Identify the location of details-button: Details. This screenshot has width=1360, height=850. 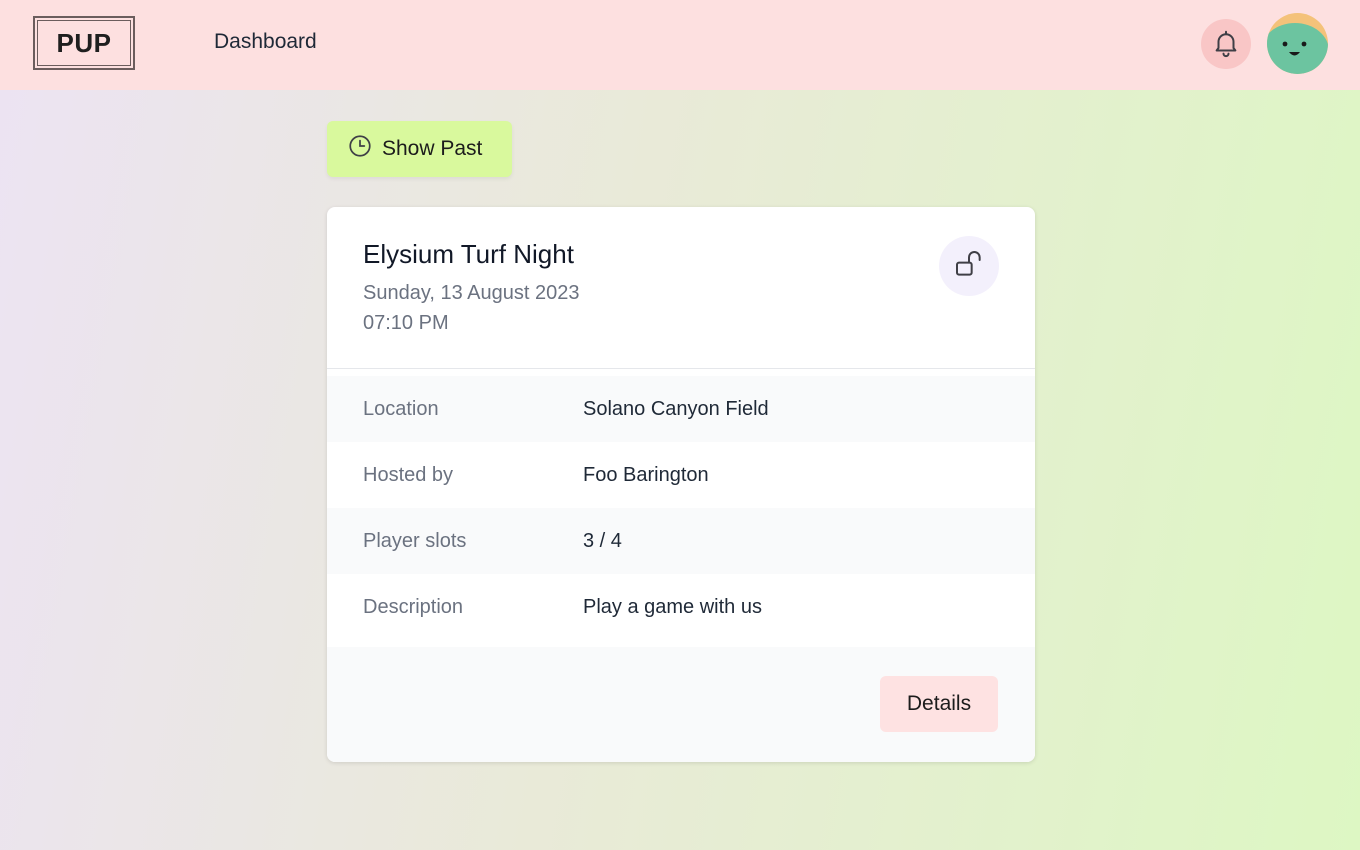
(939, 704).